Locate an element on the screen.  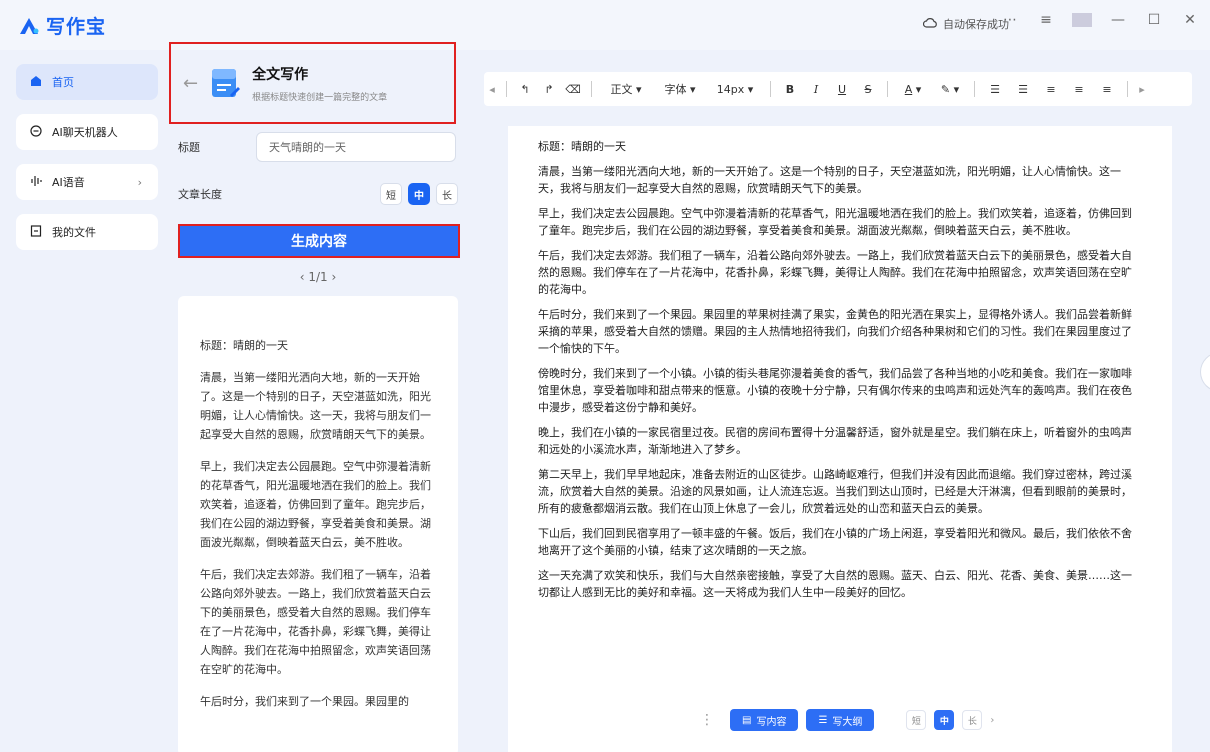
font-family-select: 字体 ▾ is located at coordinates (680, 89).